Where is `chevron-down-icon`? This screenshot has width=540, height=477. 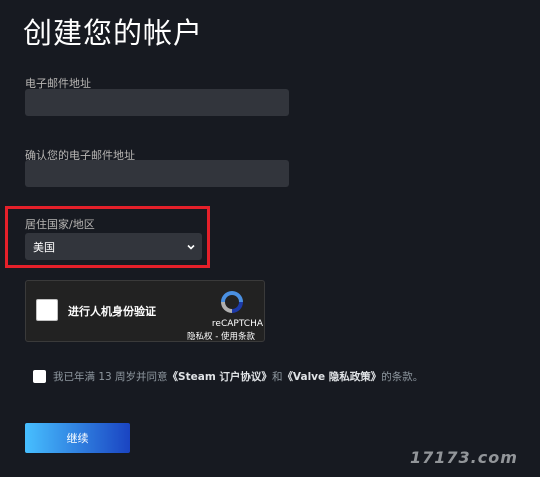
chevron-down-icon is located at coordinates (191, 247).